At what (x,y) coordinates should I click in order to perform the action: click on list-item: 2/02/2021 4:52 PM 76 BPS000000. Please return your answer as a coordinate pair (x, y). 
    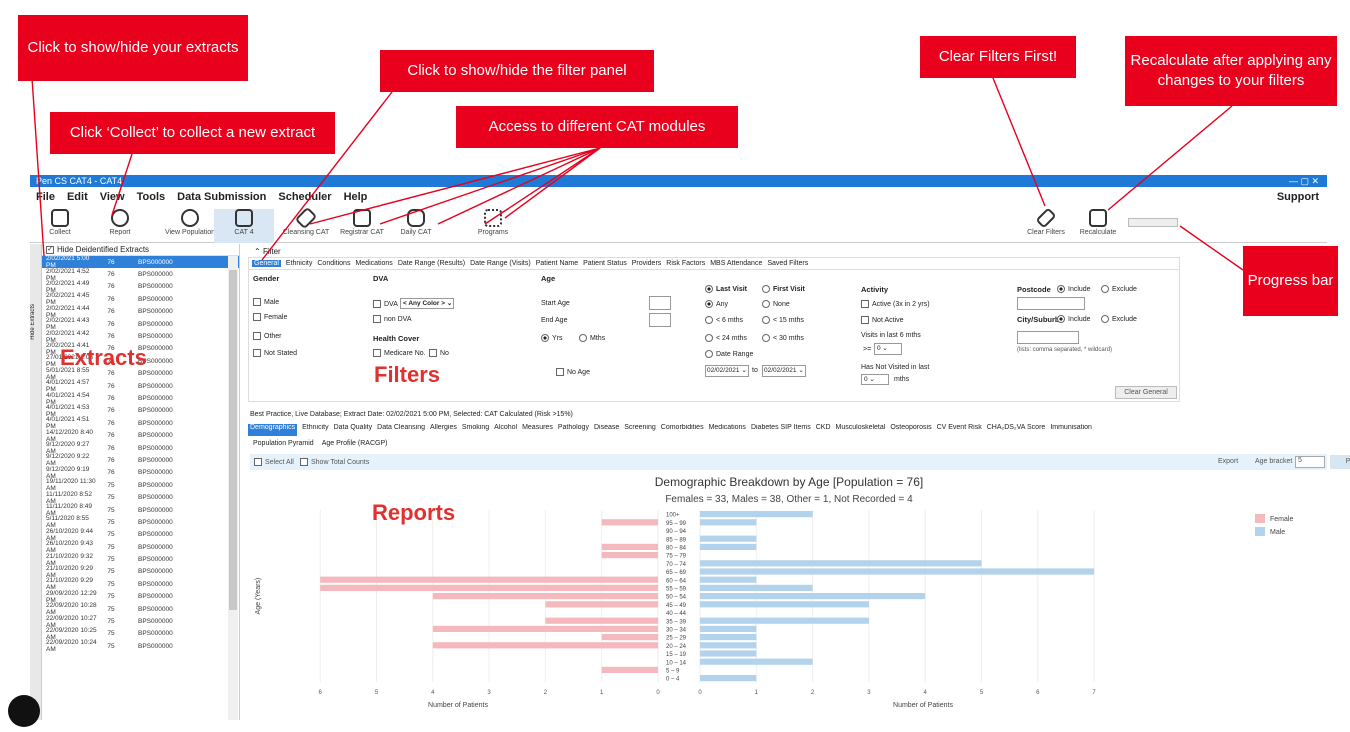
    Looking at the image, I should click on (140, 275).